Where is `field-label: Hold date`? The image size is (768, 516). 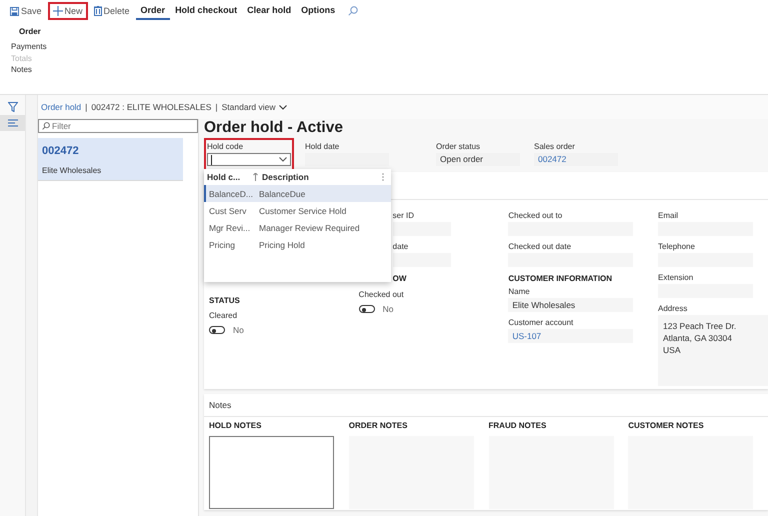 field-label: Hold date is located at coordinates (322, 146).